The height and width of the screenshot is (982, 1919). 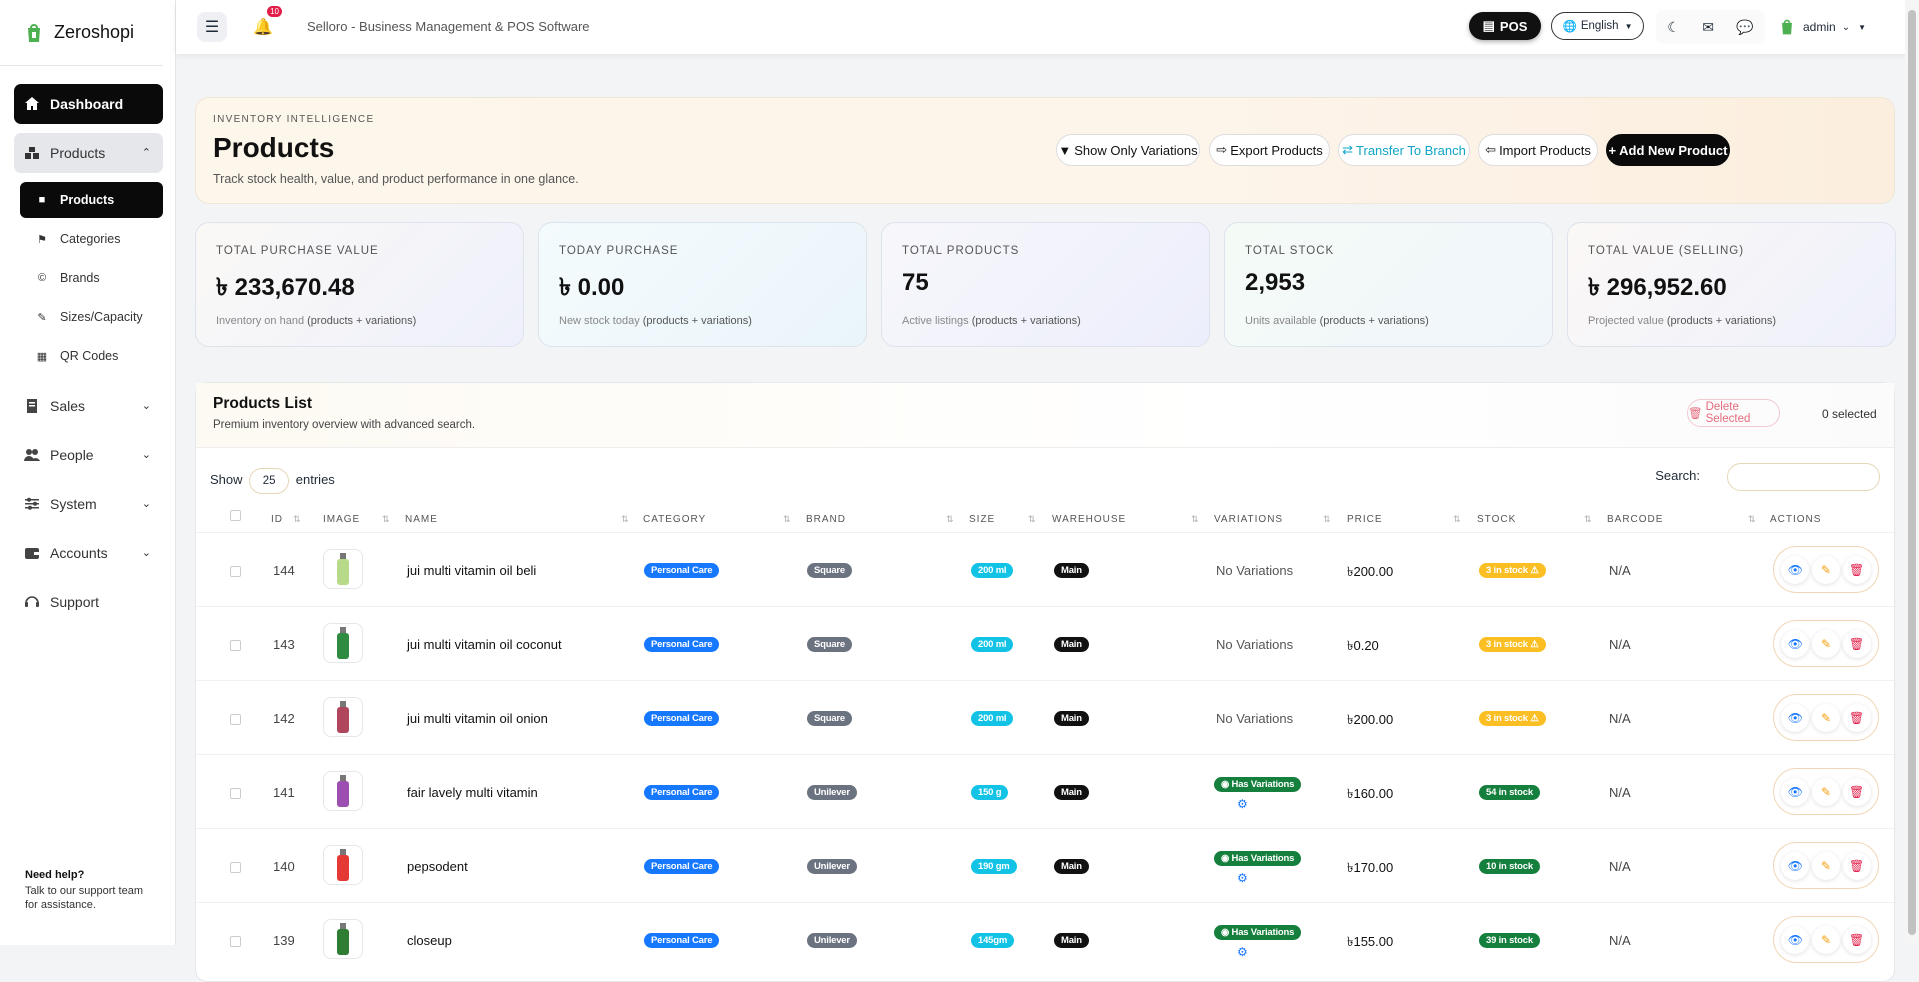 I want to click on column-header-size: SIZE, so click(x=982, y=519).